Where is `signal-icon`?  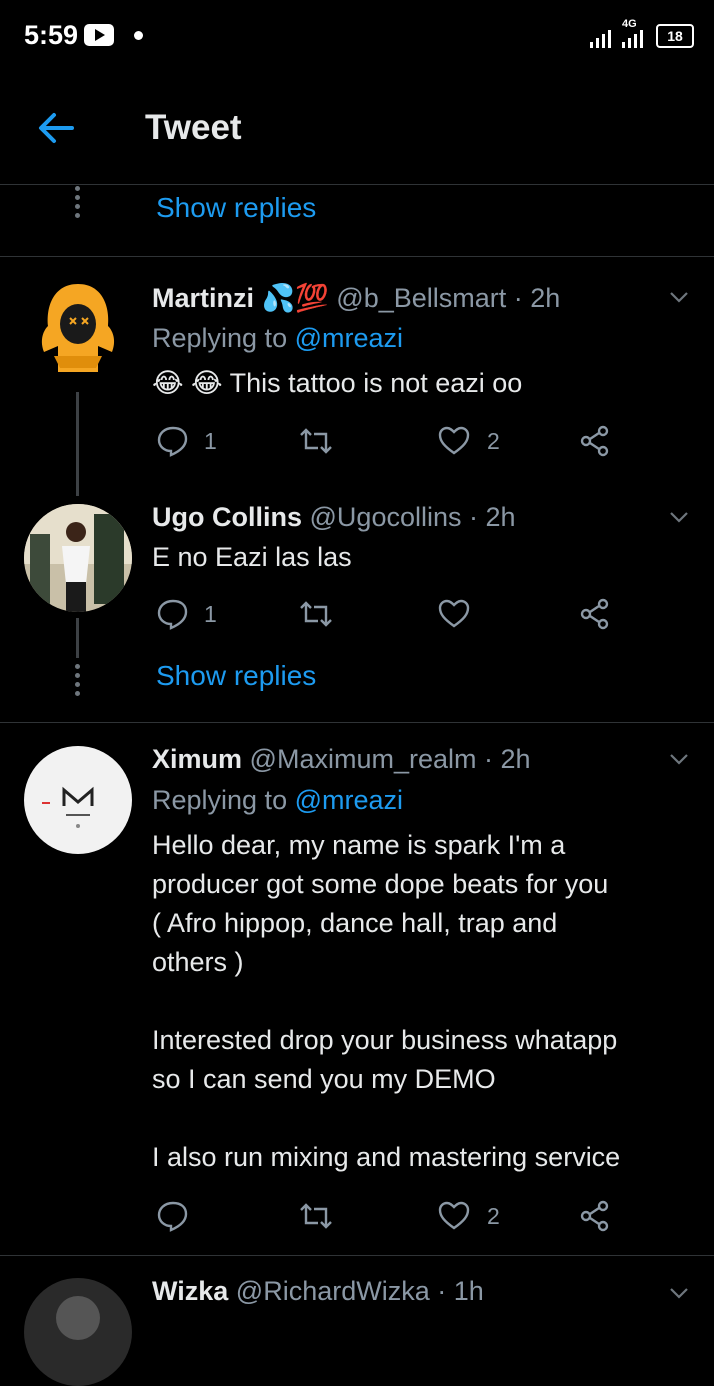
signal-icon is located at coordinates (600, 39).